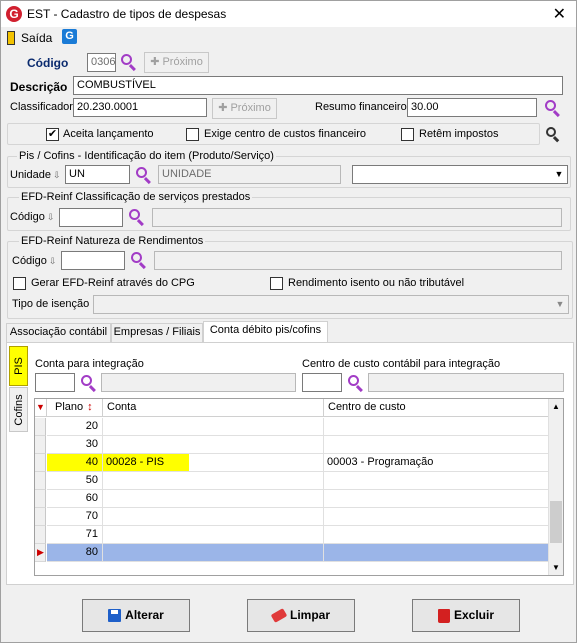  I want to click on tipo-isencao-select: ▼, so click(331, 304).